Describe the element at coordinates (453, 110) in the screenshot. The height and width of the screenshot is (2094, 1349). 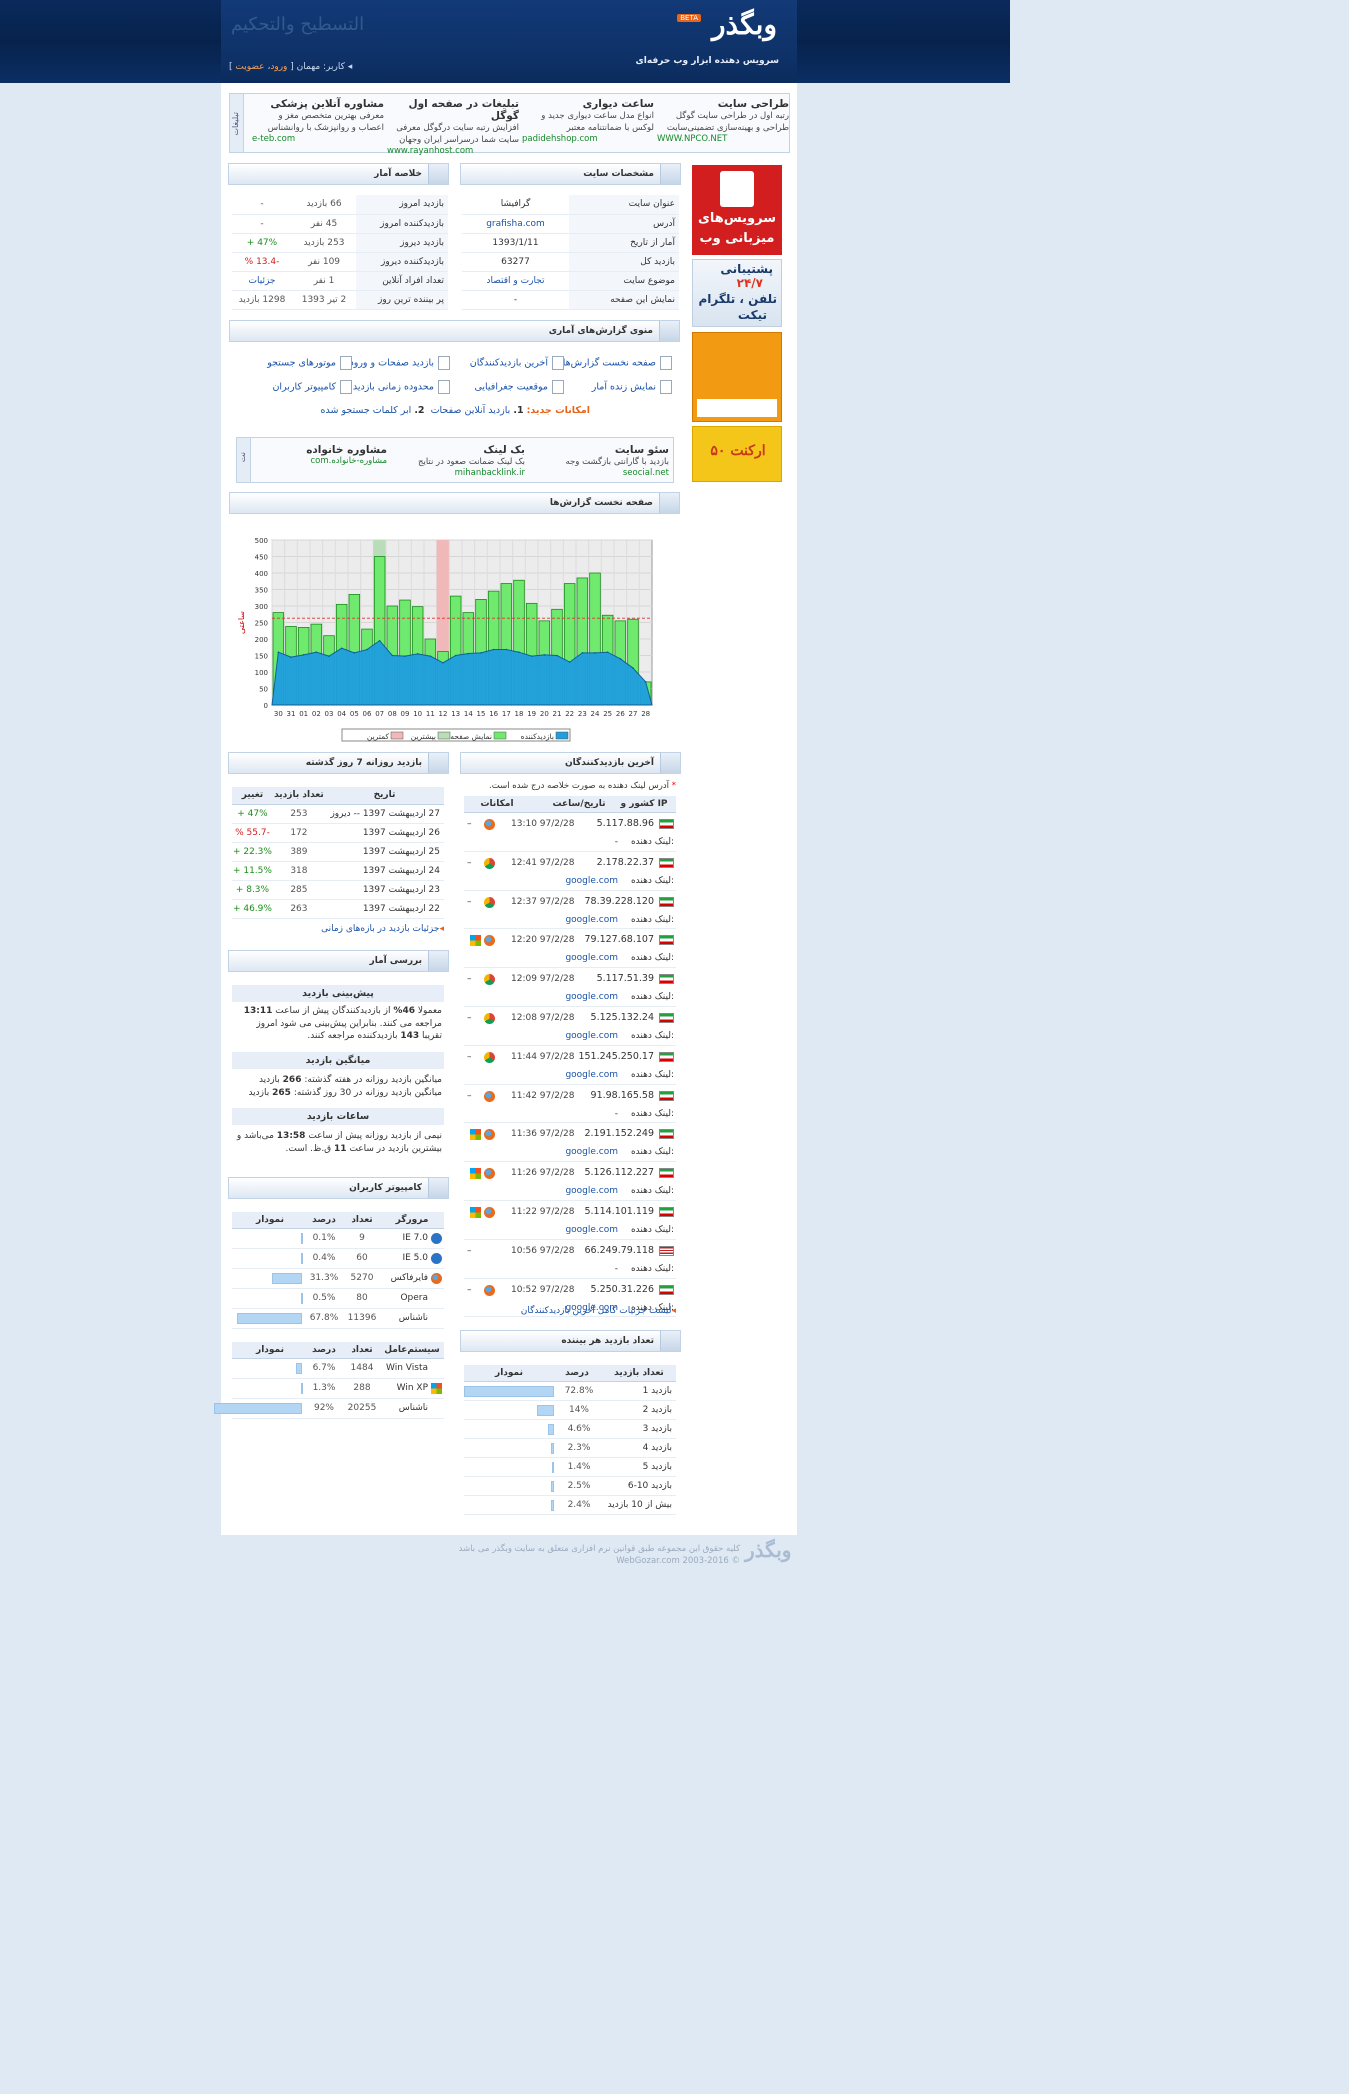
I see `top-ad-title: تبلیغات در صفحه اول گوگل` at that location.